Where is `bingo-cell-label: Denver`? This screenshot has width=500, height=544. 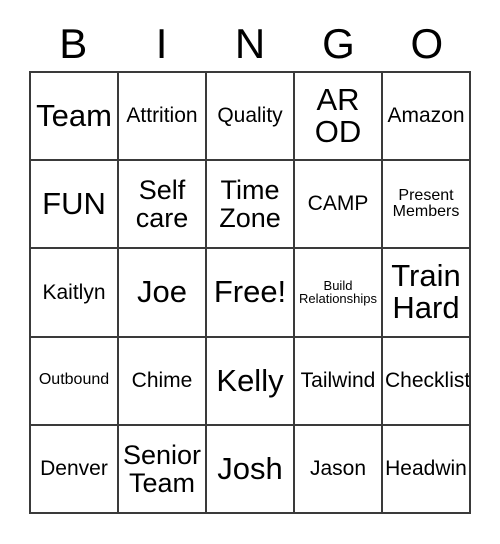 bingo-cell-label: Denver is located at coordinates (74, 468).